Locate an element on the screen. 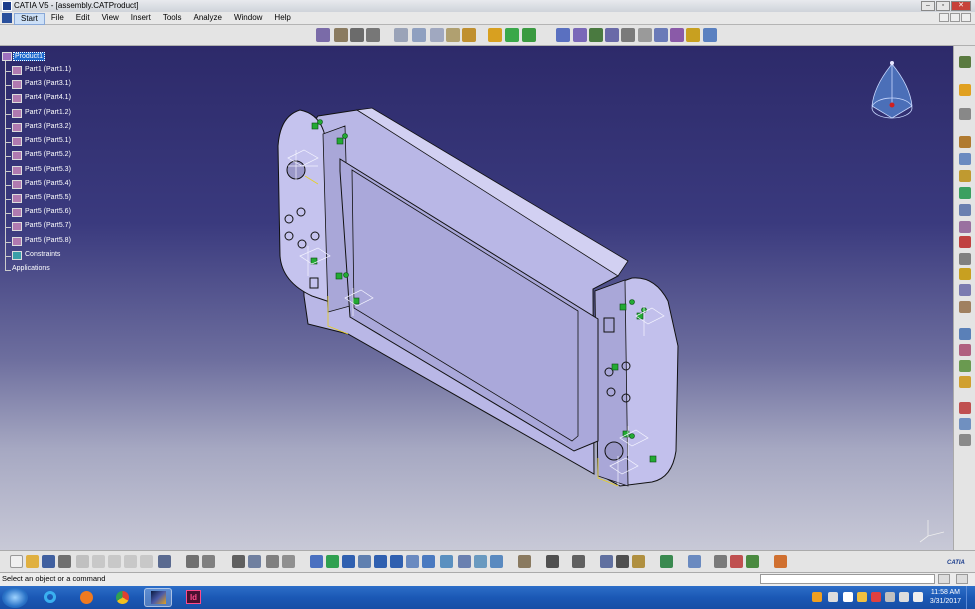 The height and width of the screenshot is (609, 975). menu-insert: Insert is located at coordinates (141, 19).